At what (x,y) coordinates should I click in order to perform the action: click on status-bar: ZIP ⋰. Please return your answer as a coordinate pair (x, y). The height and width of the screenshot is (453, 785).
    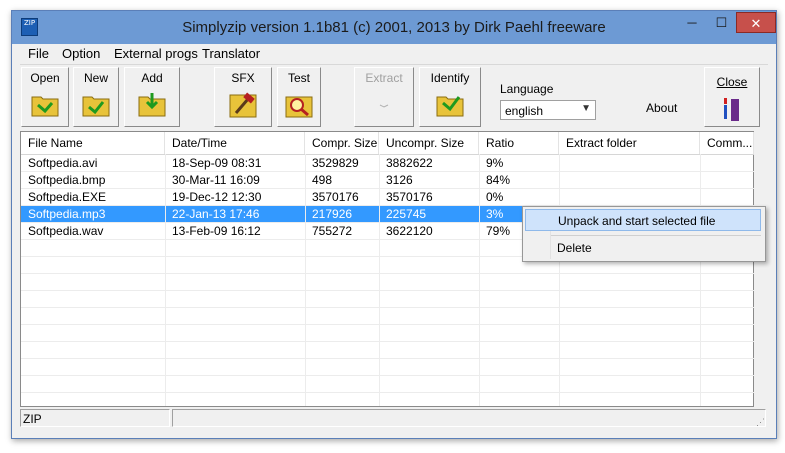
    Looking at the image, I should click on (394, 418).